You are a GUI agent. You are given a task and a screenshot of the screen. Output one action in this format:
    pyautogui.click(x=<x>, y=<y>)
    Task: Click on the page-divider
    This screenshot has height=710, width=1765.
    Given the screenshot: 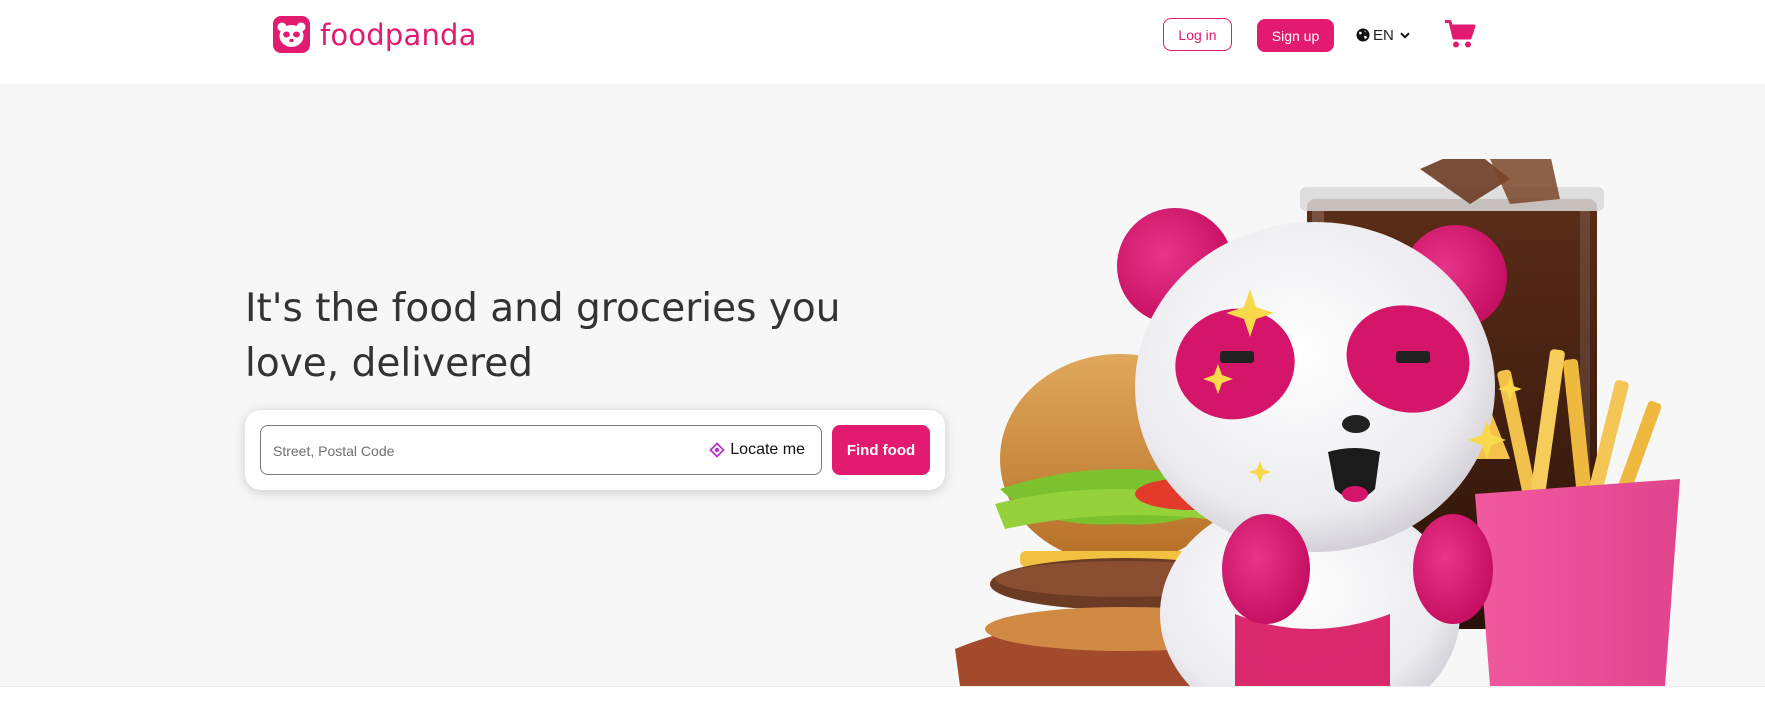 What is the action you would take?
    pyautogui.click(x=882, y=698)
    